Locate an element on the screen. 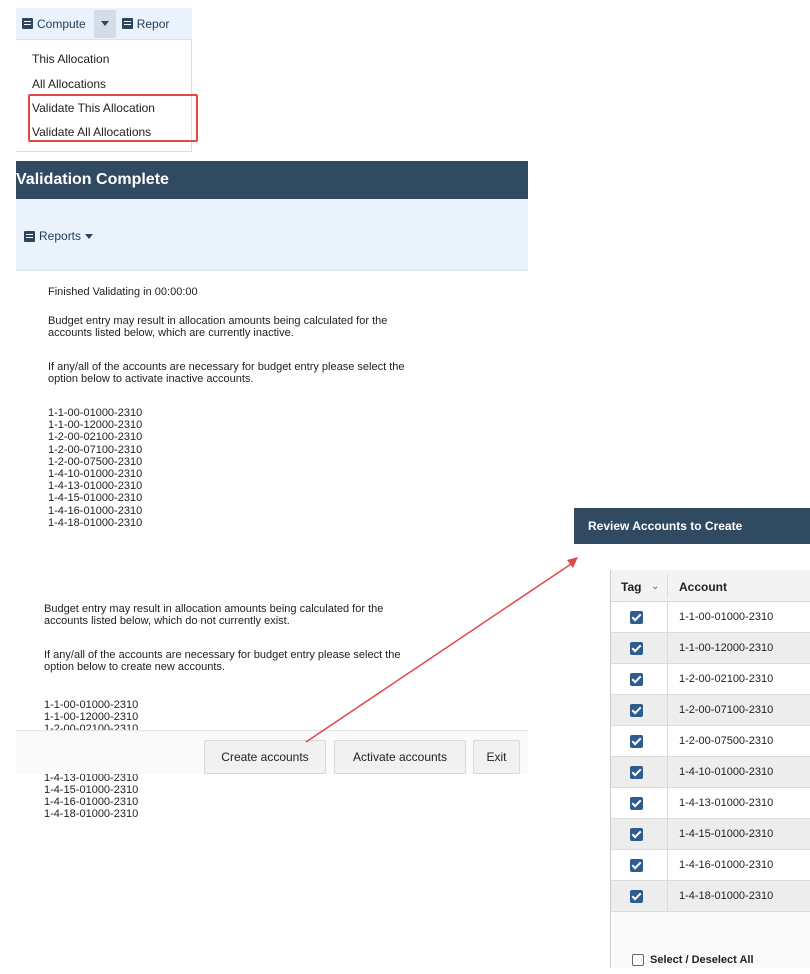 Image resolution: width=810 pixels, height=974 pixels. inactive-account-item: 1-1-00-01000-2310 is located at coordinates (95, 413).